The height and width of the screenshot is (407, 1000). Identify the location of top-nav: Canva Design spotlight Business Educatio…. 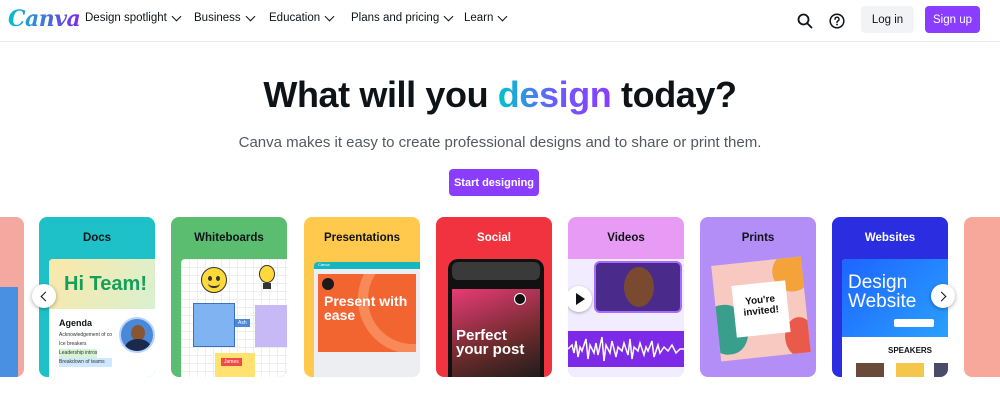
(500, 21).